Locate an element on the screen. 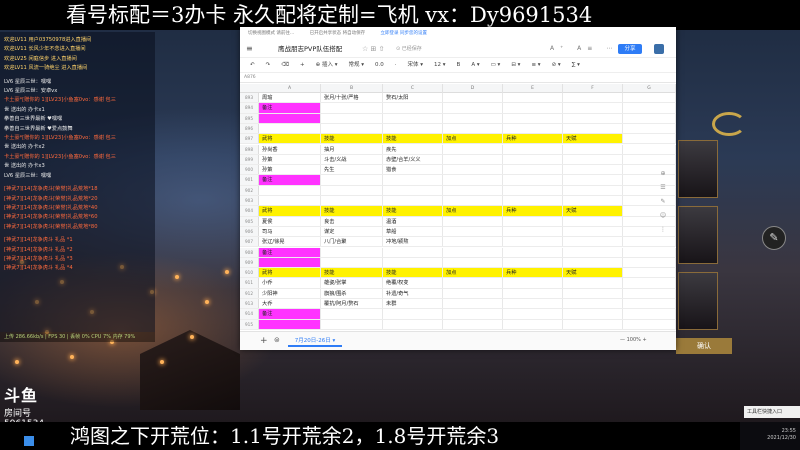  table-cell: 草船 is located at coordinates (413, 231).